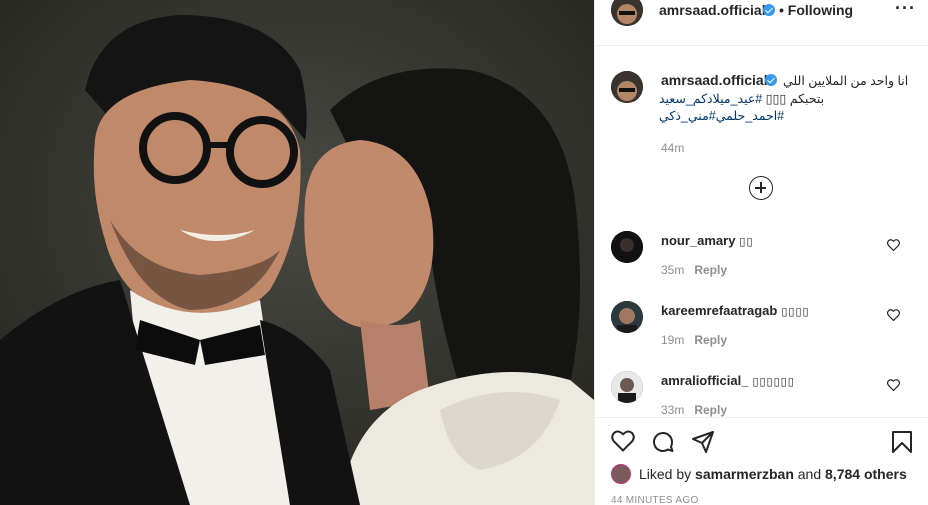 The height and width of the screenshot is (505, 928). I want to click on save-bookmark-icon, so click(902, 442).